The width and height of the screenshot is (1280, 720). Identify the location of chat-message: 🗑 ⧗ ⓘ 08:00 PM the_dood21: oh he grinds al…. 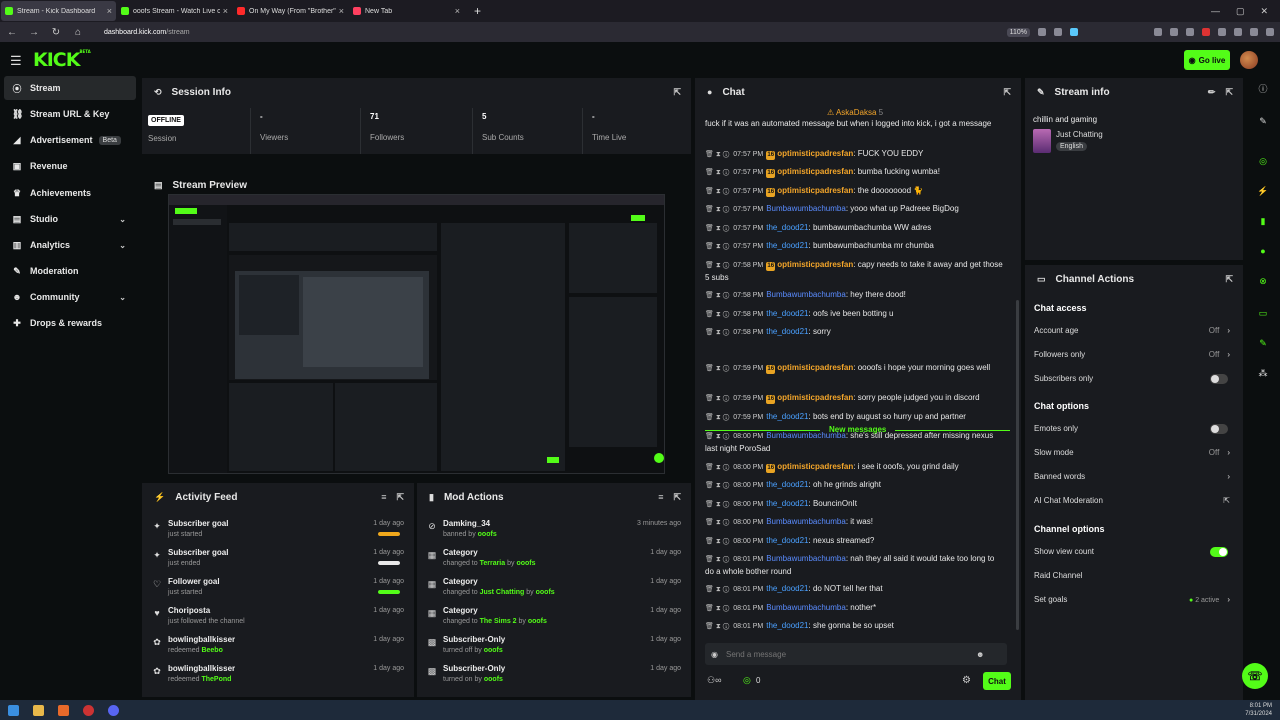
(855, 485).